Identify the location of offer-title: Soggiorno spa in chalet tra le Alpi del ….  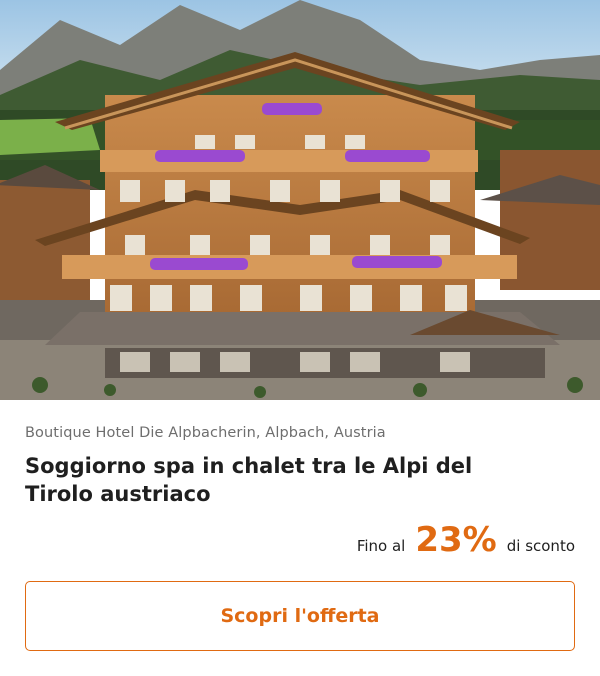
(285, 480).